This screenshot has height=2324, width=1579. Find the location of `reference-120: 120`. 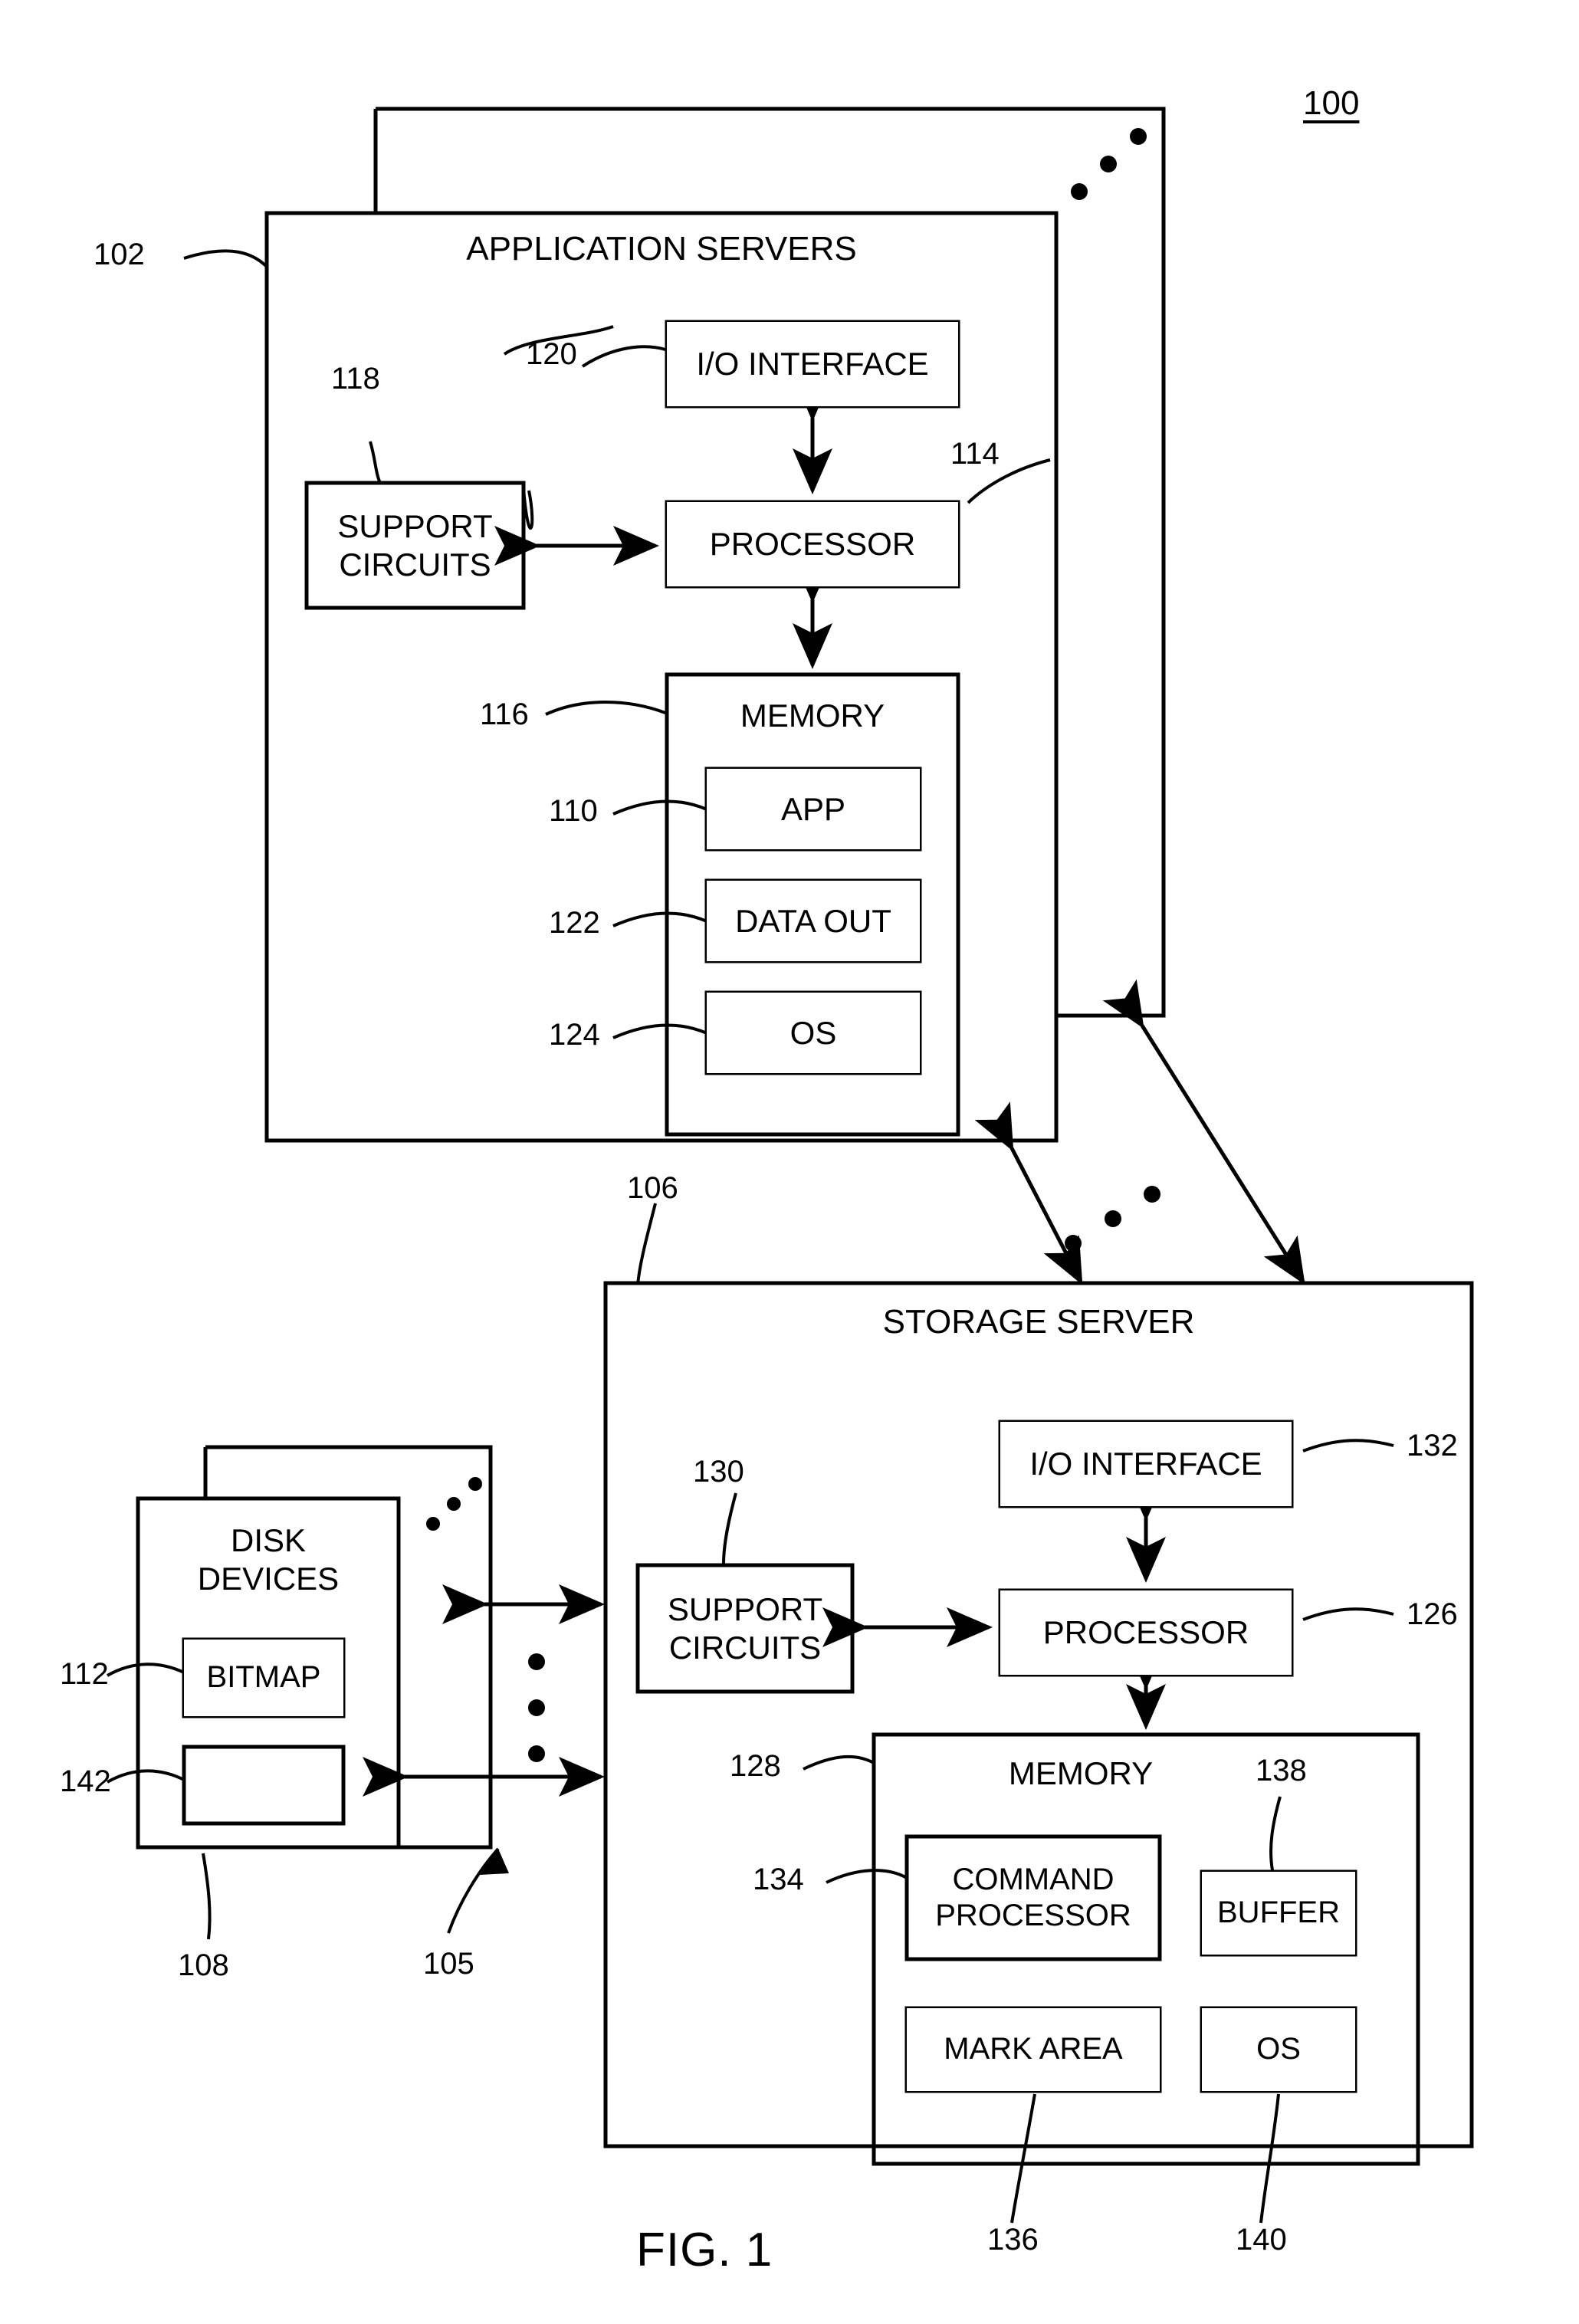

reference-120: 120 is located at coordinates (551, 354).